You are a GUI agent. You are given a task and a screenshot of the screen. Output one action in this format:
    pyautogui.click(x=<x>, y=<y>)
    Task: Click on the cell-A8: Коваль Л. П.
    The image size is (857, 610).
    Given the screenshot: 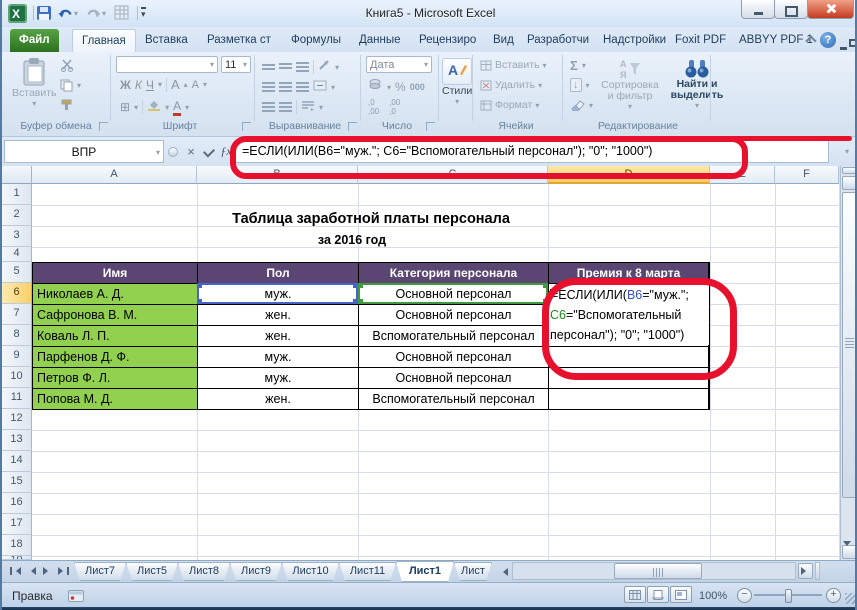 What is the action you would take?
    pyautogui.click(x=115, y=336)
    